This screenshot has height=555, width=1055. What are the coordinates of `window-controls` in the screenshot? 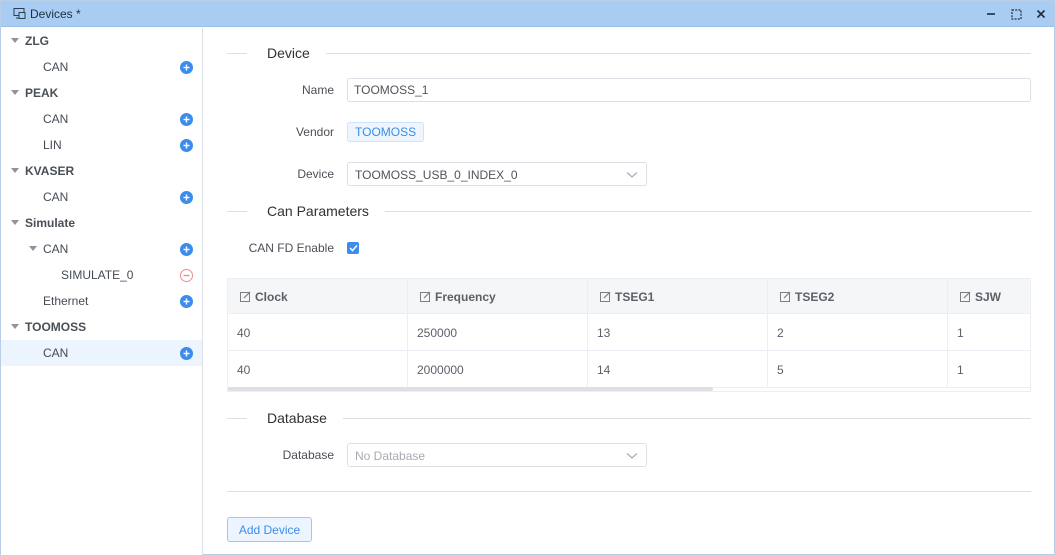 It's located at (1016, 14).